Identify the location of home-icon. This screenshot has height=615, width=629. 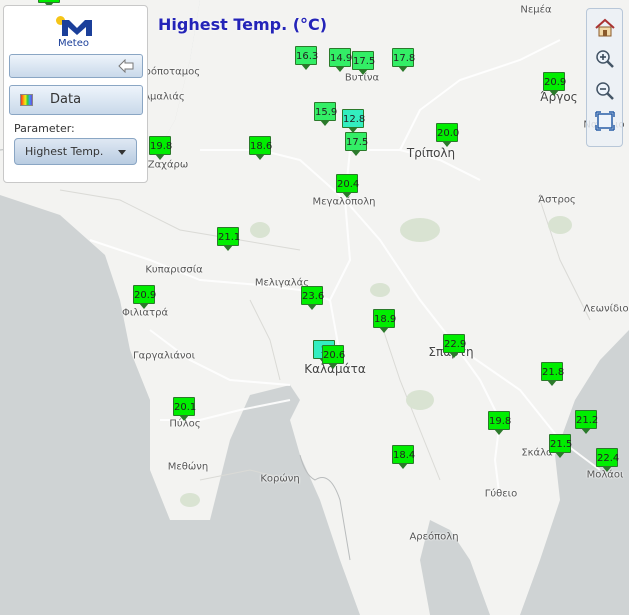
(605, 28).